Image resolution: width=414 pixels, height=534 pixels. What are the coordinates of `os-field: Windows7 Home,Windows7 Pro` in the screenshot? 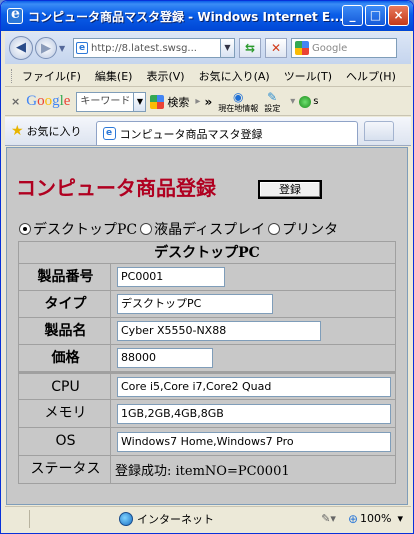 It's located at (254, 441).